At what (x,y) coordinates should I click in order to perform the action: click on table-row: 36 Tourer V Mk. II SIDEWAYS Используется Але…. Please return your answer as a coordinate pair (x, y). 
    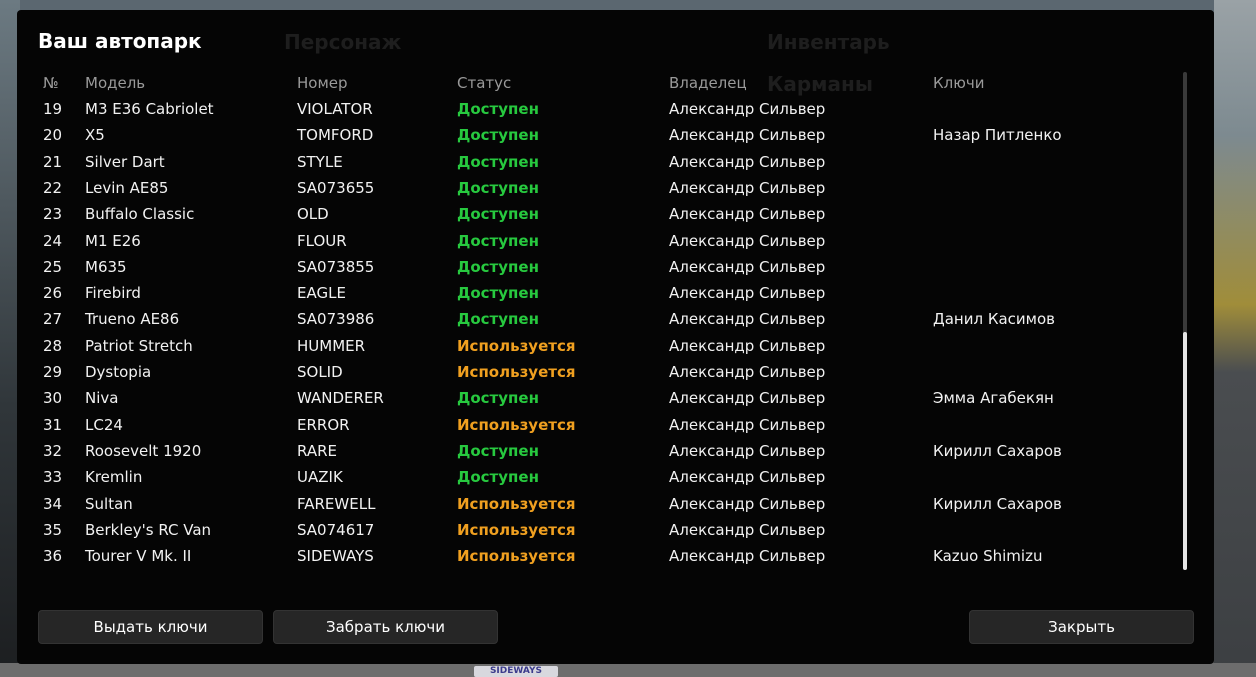
    Looking at the image, I should click on (599, 559).